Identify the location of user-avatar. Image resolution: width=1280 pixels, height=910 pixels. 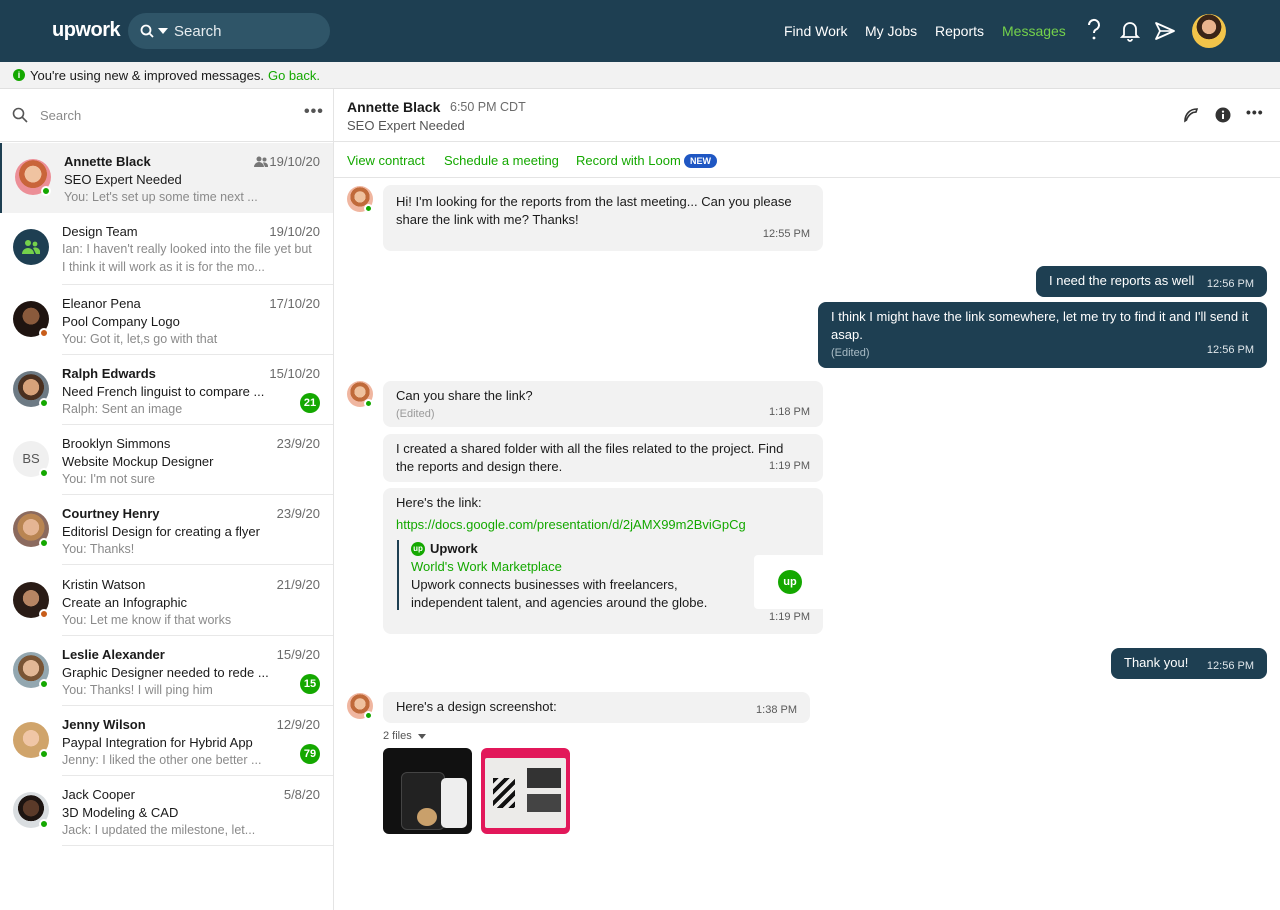
(1209, 31).